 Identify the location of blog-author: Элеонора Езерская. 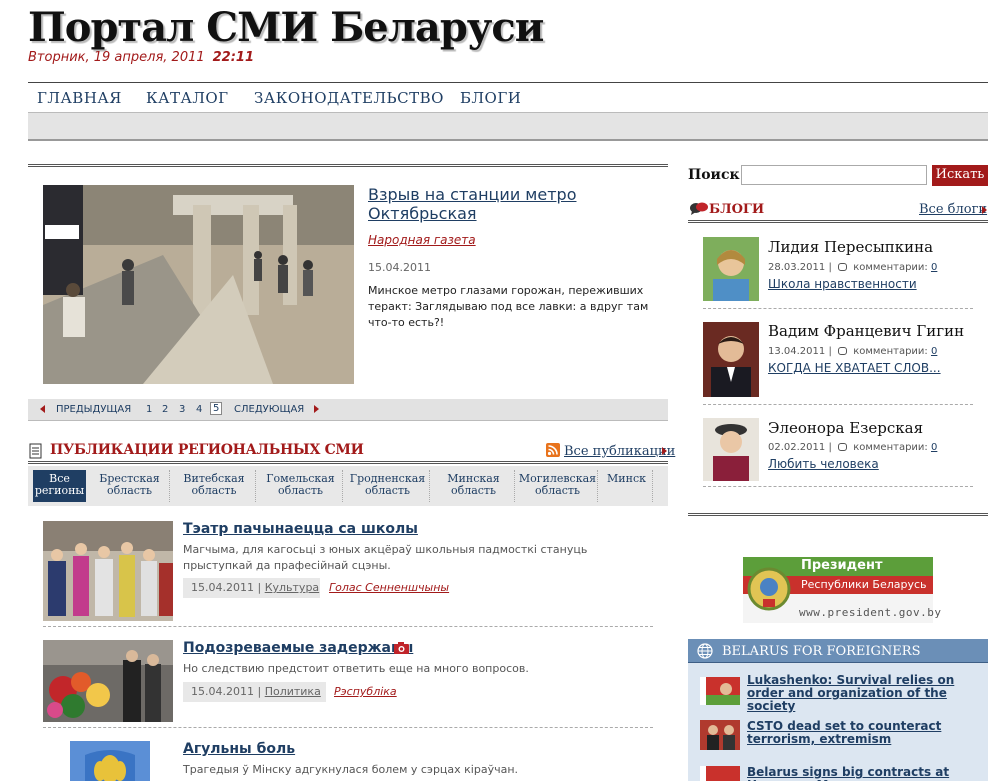
(845, 428).